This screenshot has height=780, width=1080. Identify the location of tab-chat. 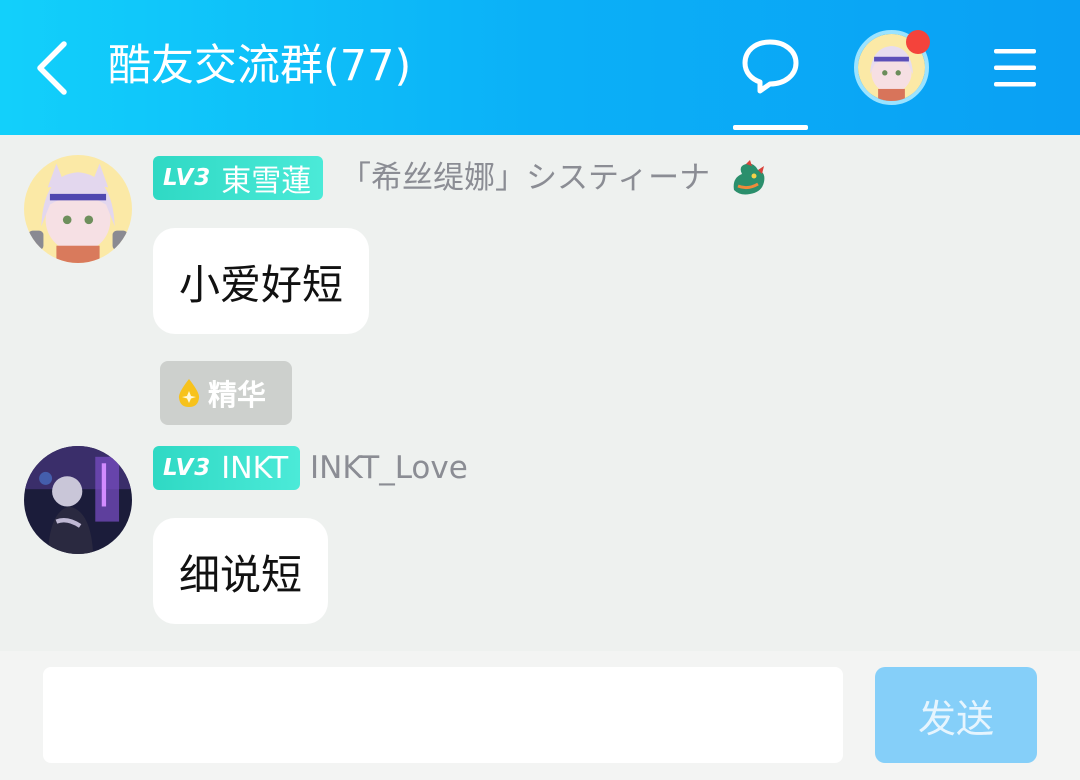
(770, 80).